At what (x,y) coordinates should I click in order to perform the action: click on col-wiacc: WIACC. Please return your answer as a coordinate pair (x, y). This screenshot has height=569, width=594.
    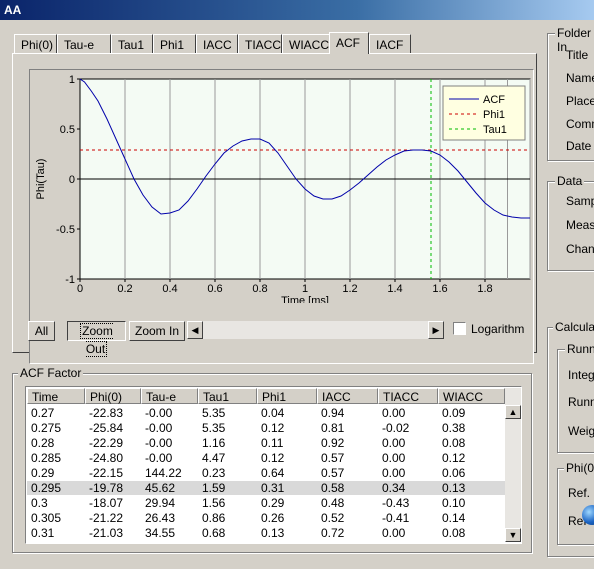
    Looking at the image, I should click on (471, 396).